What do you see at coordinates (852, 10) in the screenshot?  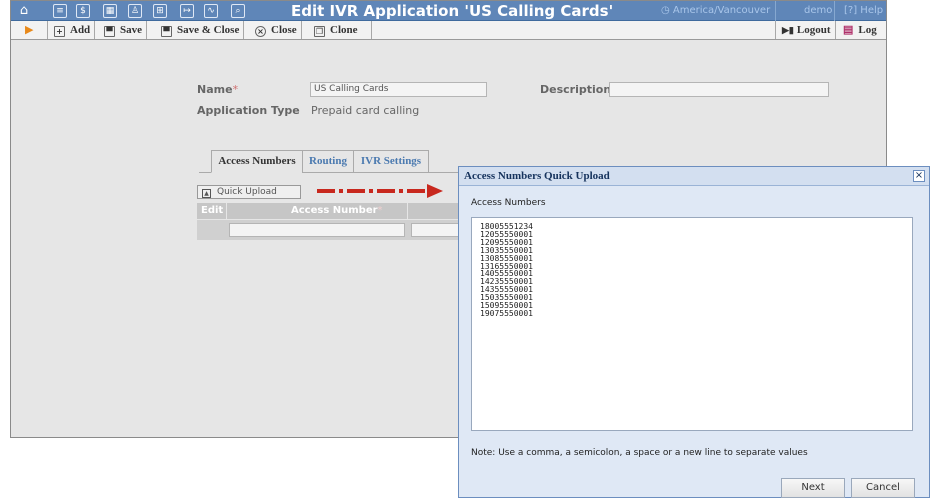 I see `help-icon: [?]` at bounding box center [852, 10].